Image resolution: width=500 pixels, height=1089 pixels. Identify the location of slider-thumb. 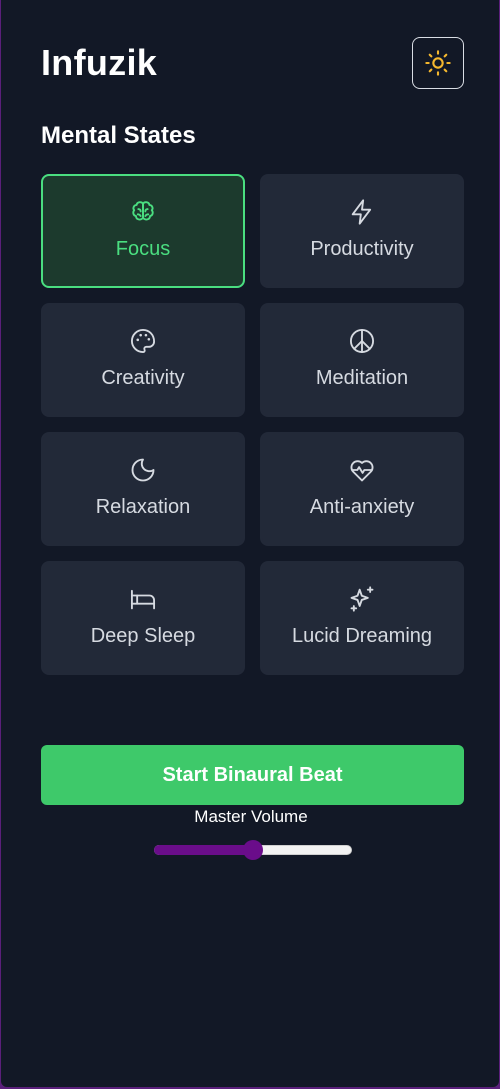
(253, 850).